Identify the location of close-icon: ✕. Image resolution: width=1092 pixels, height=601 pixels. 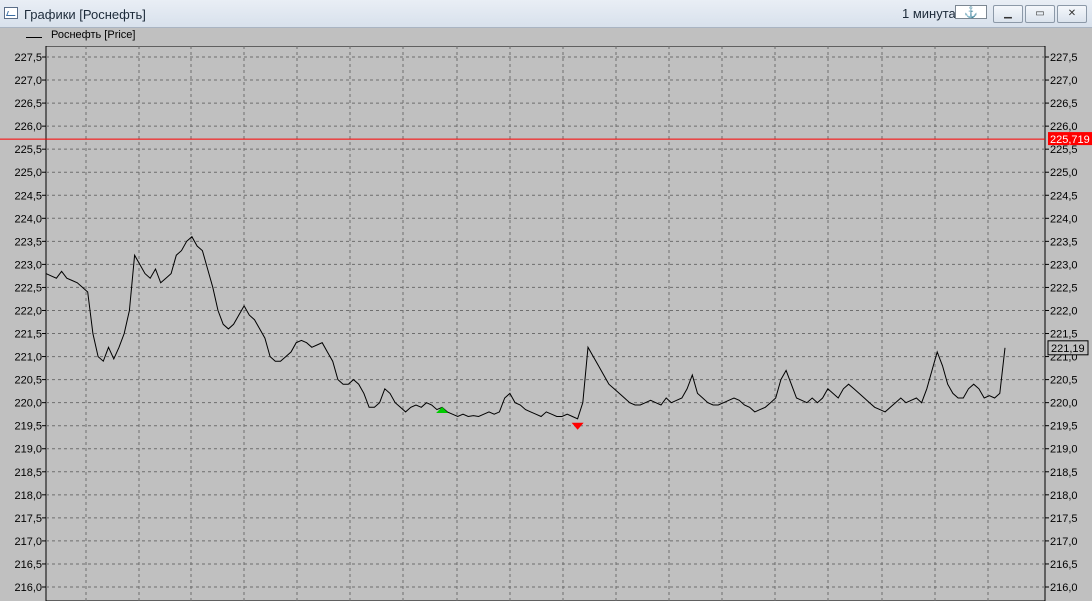
(1072, 14).